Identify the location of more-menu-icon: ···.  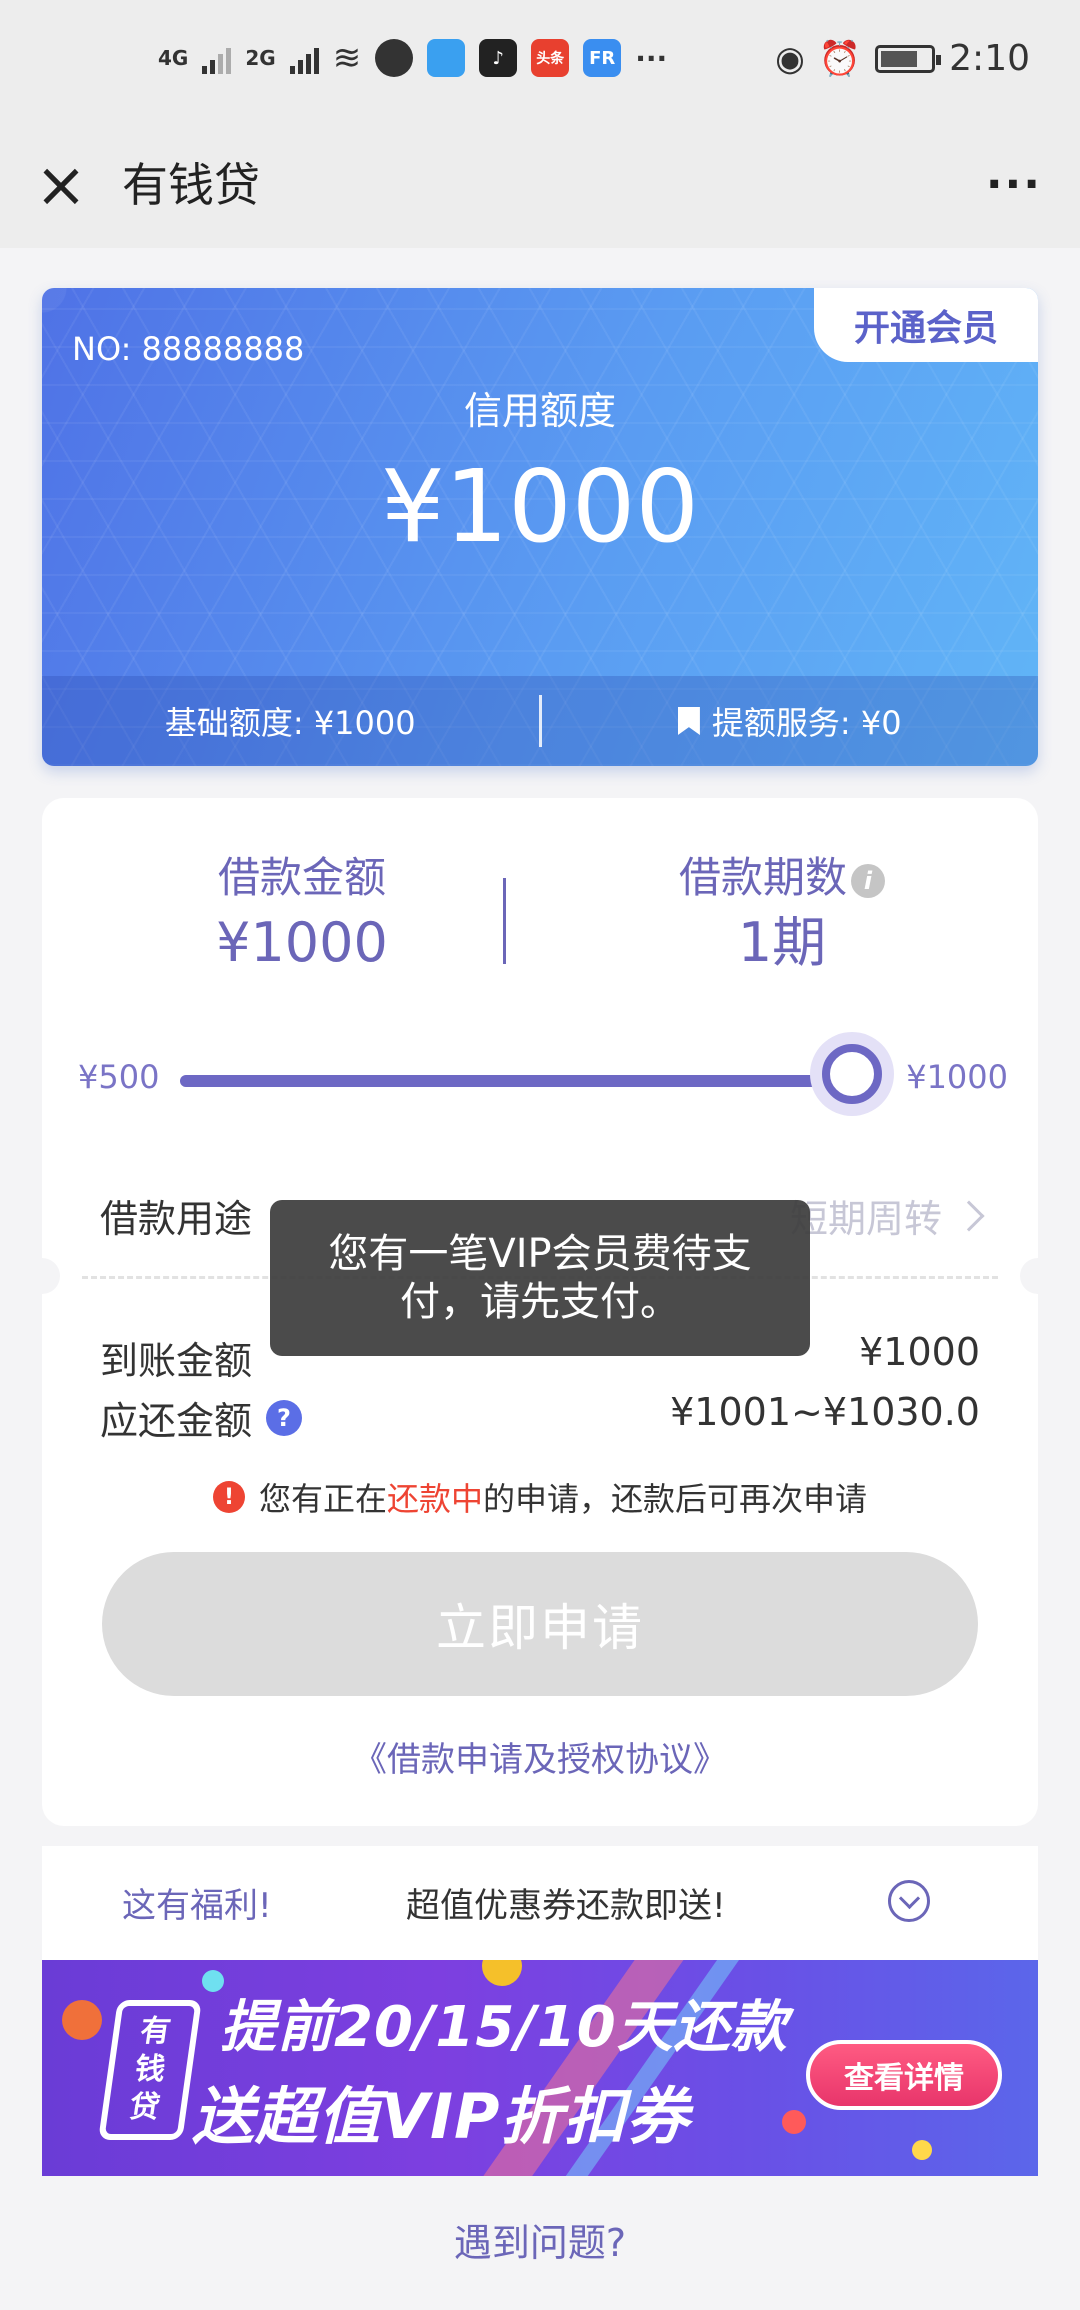
(1014, 185).